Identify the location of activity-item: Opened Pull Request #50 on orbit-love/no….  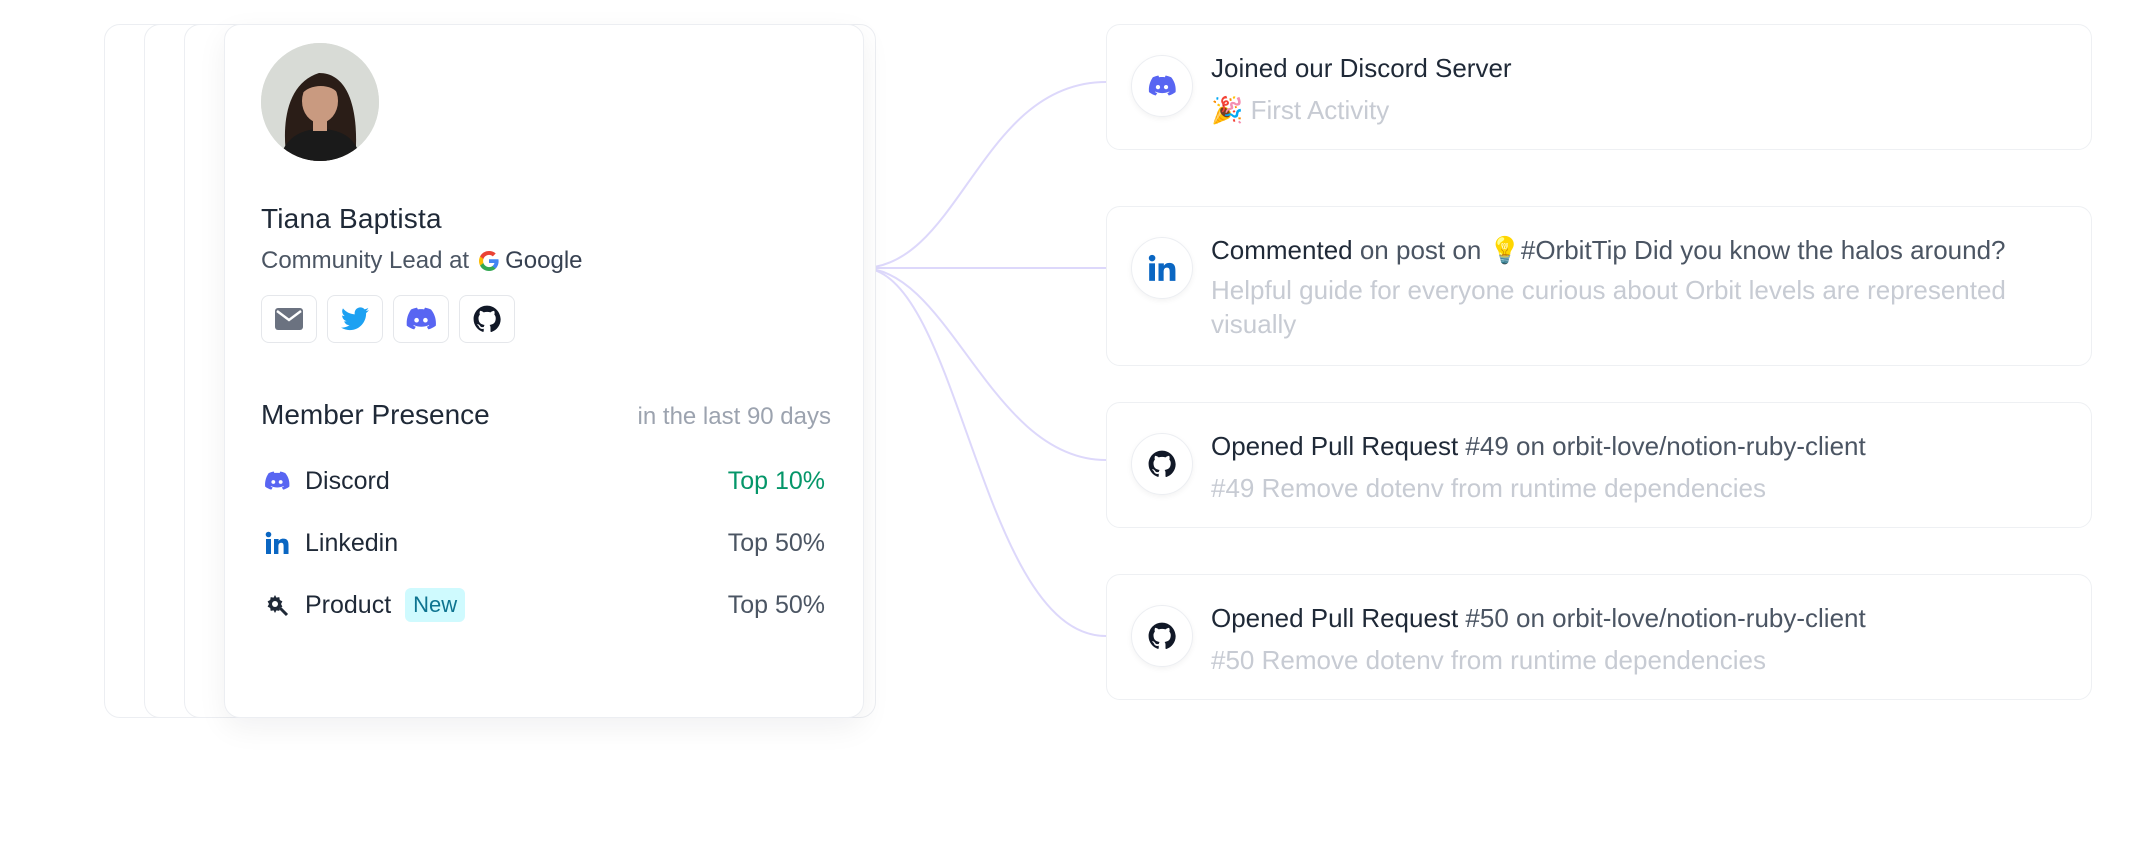
(1599, 637).